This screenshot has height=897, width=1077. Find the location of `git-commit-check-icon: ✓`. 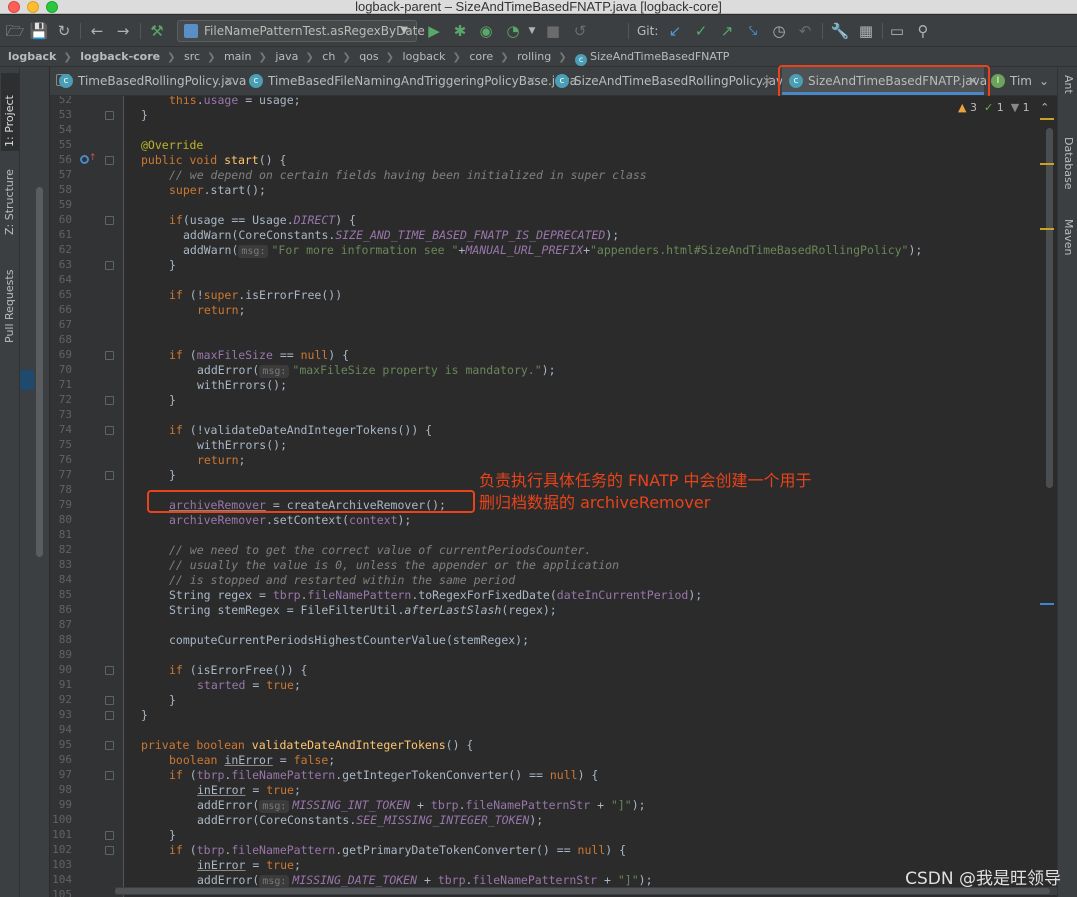

git-commit-check-icon: ✓ is located at coordinates (701, 31).